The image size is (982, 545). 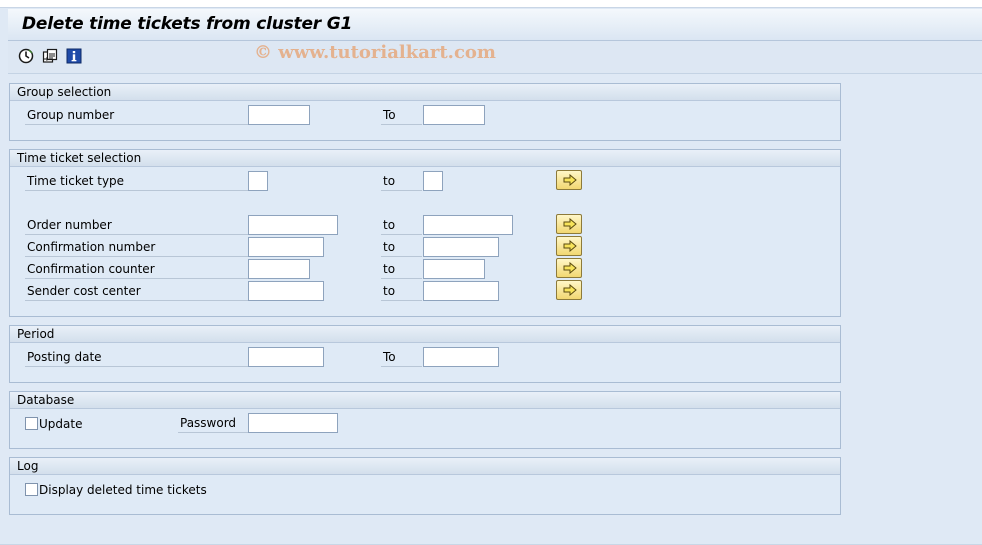 What do you see at coordinates (491, 4) in the screenshot?
I see `window-top-strip` at bounding box center [491, 4].